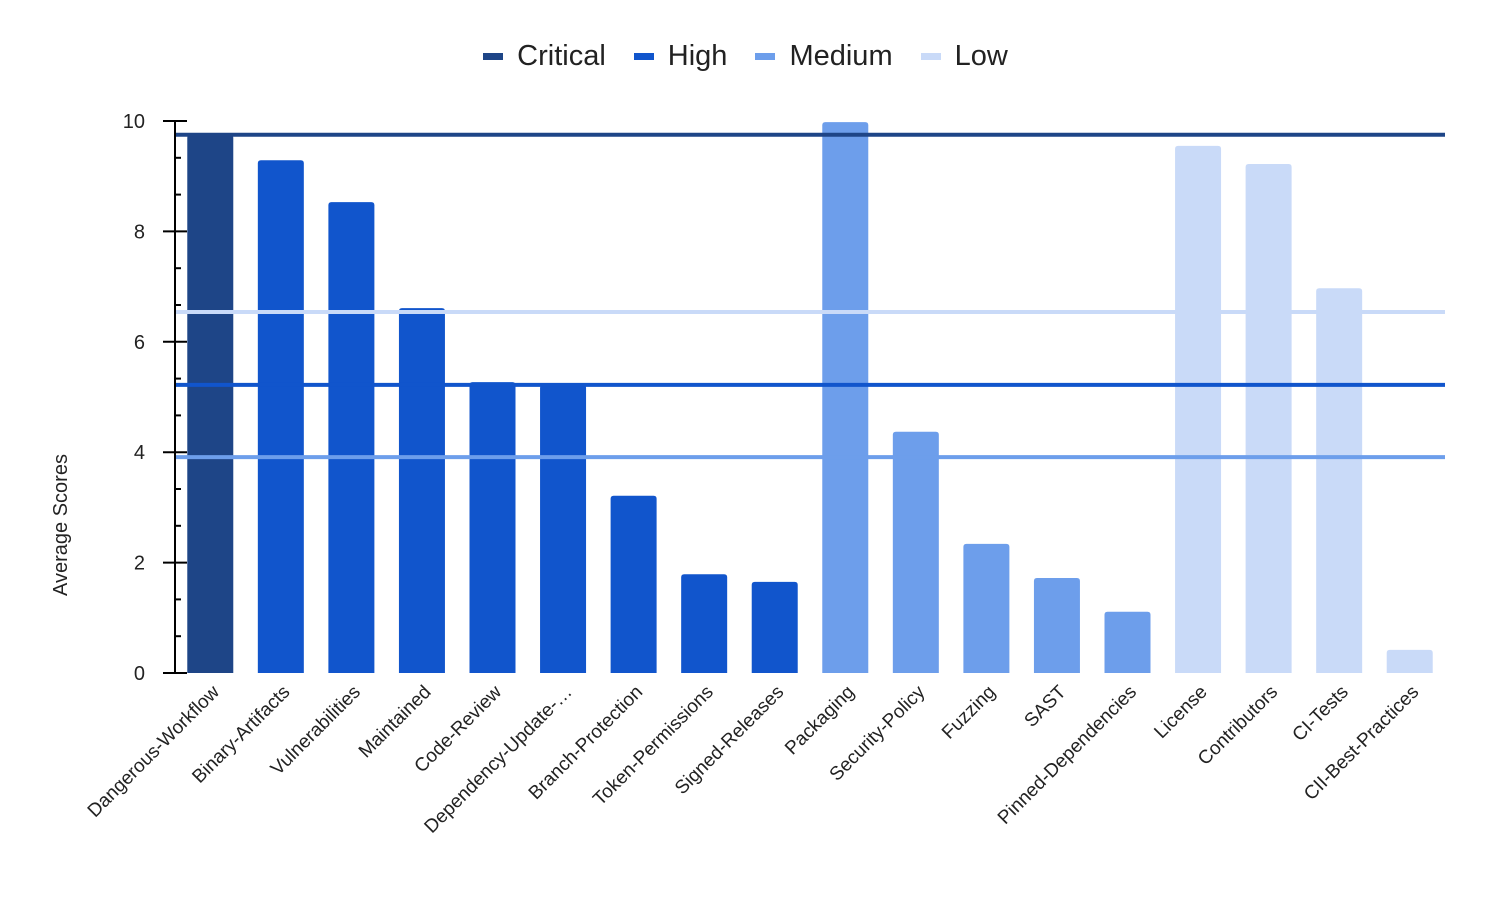  What do you see at coordinates (986, 608) in the screenshot?
I see `bar-fuzzing` at bounding box center [986, 608].